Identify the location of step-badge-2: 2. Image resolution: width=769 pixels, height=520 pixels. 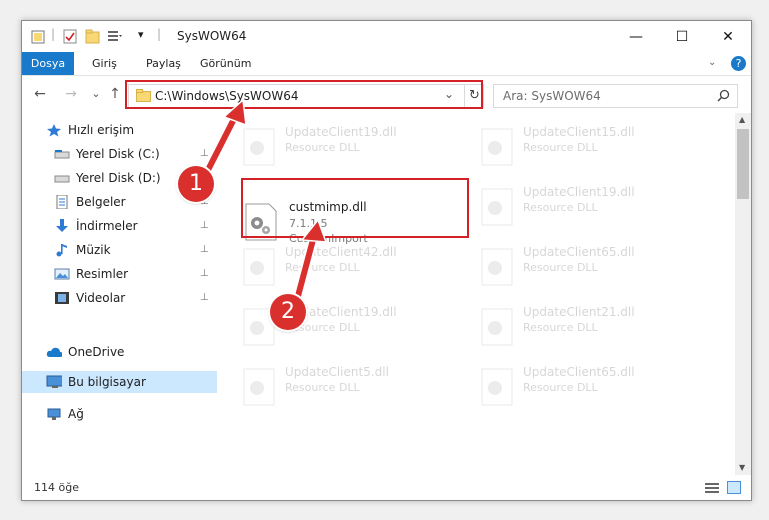
(288, 312).